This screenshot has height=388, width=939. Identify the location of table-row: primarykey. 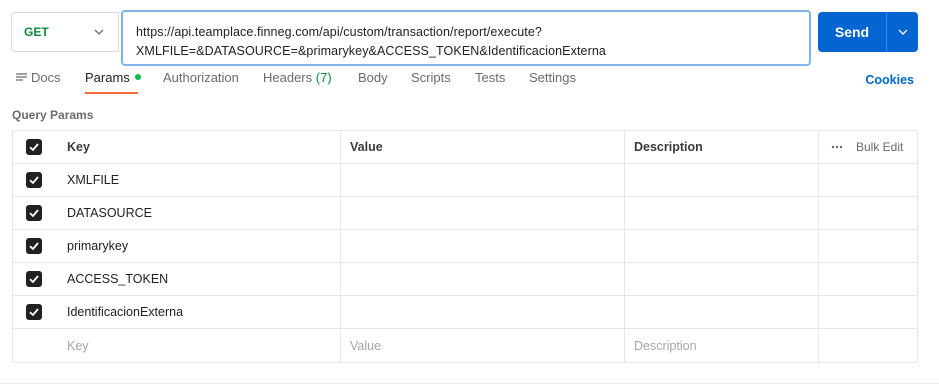
(465, 246).